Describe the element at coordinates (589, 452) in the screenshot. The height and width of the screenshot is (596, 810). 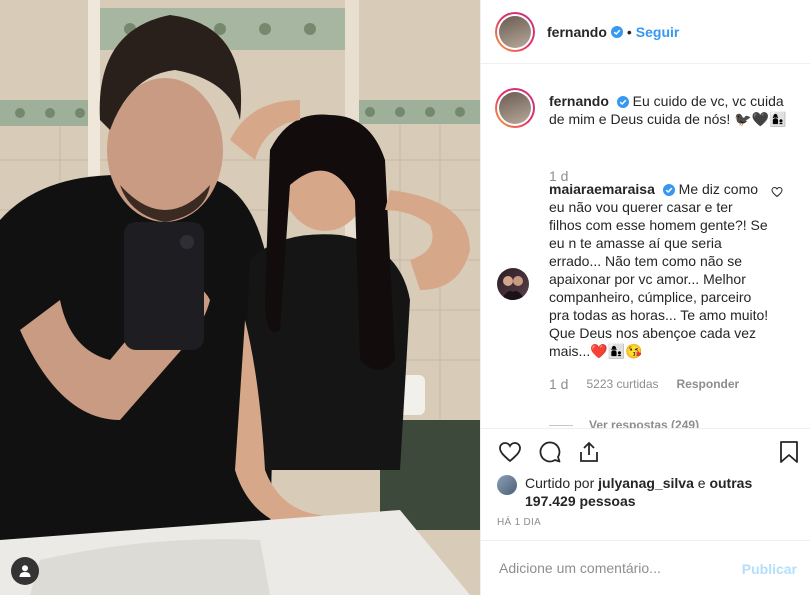
I see `share-icon` at that location.